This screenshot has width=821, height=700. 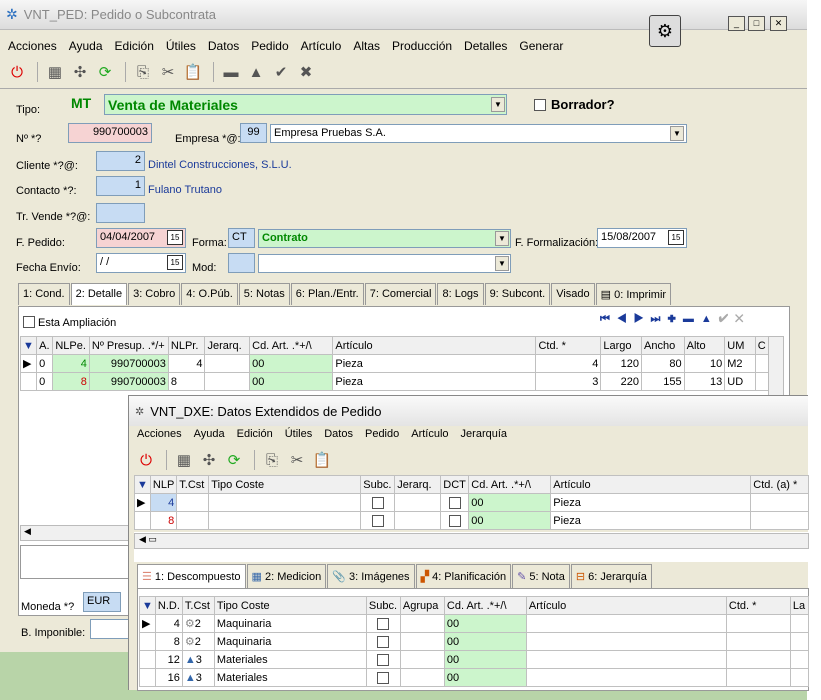 I want to click on cell-nd: 4, so click(x=168, y=623).